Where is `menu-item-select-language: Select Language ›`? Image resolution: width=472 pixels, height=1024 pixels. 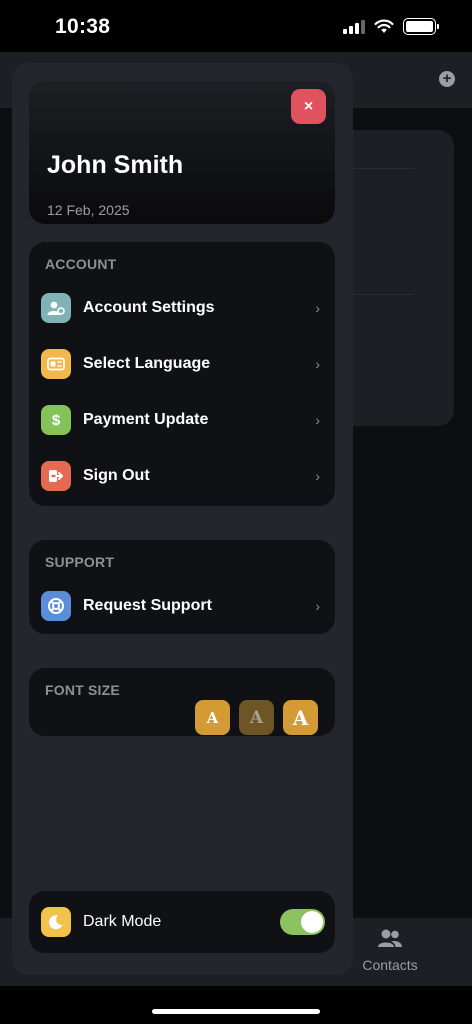
menu-item-select-language: Select Language › is located at coordinates (182, 364).